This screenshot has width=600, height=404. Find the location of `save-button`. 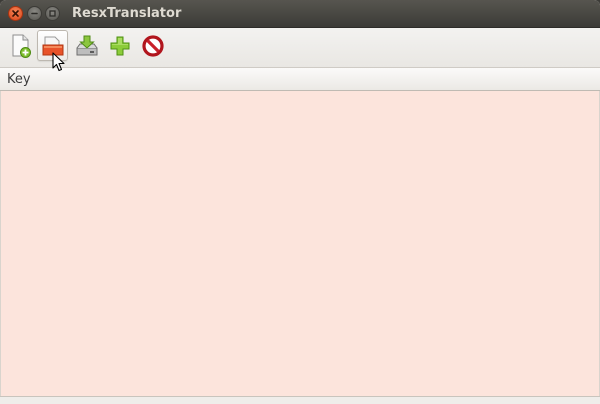

save-button is located at coordinates (86, 45).